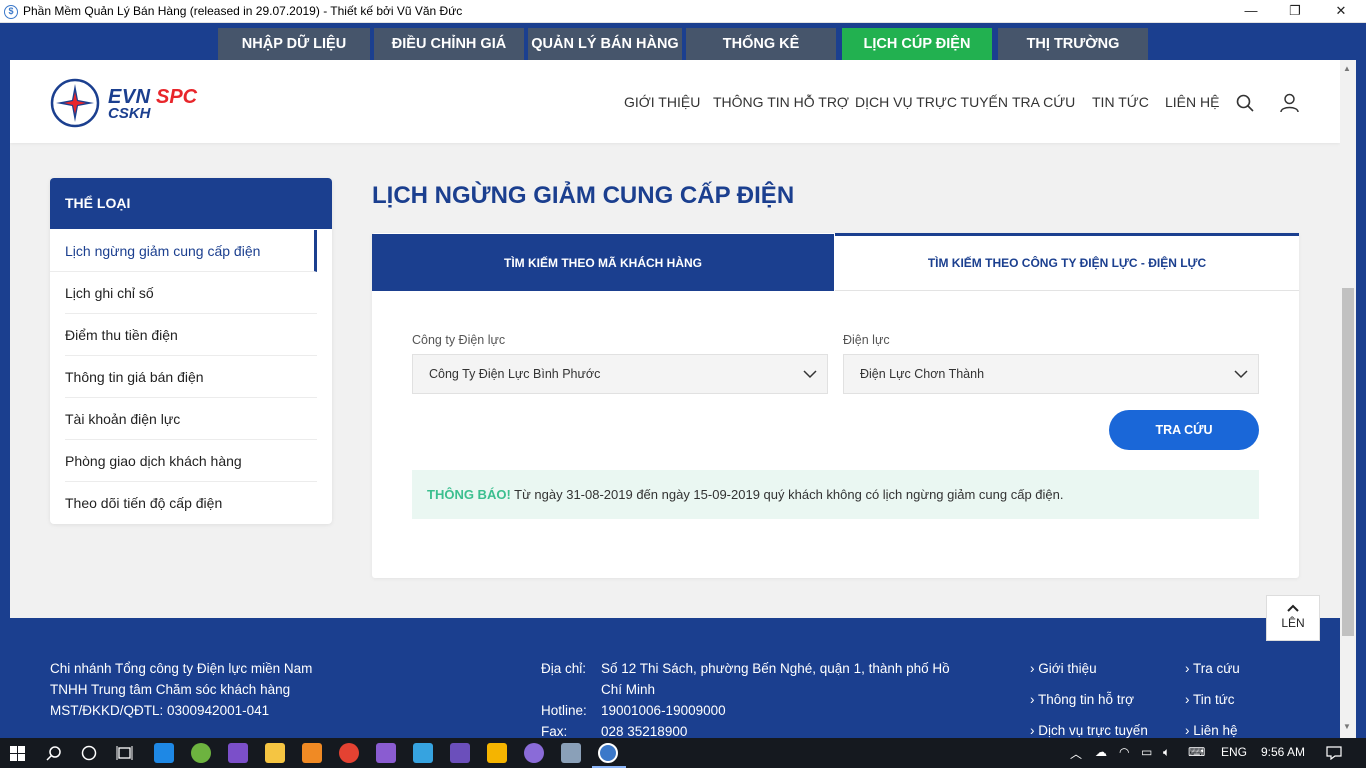 The height and width of the screenshot is (768, 1366). I want to click on tab-quan-ly-ban-hang: QUẢN LÝ BÁN HÀNG, so click(605, 44).